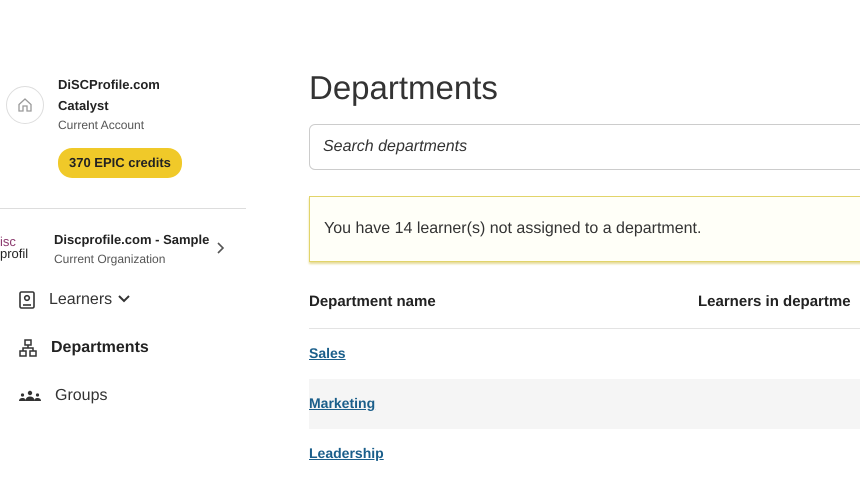 The image size is (860, 479). What do you see at coordinates (342, 403) in the screenshot?
I see `department-link: Marketing` at bounding box center [342, 403].